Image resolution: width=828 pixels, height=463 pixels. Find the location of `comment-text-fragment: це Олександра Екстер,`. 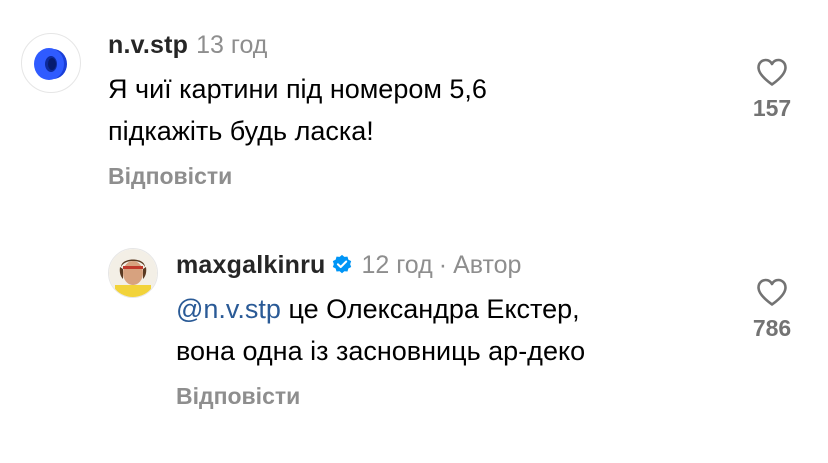

comment-text-fragment: це Олександра Екстер, is located at coordinates (430, 309).